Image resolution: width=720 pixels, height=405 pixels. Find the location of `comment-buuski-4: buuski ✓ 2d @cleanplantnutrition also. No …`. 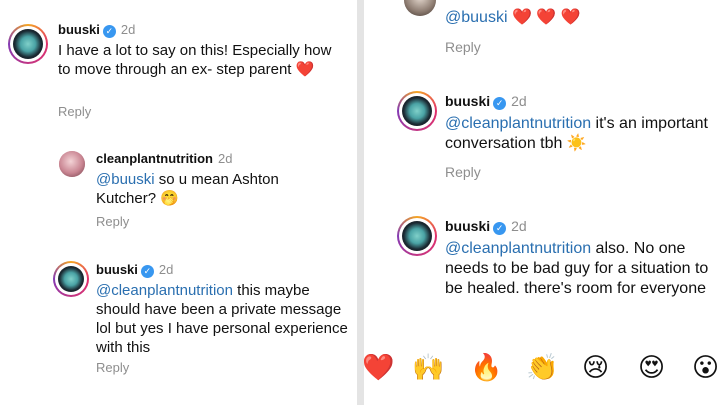

comment-buuski-4: buuski ✓ 2d @cleanplantnutrition also. No … is located at coordinates (542, 275).